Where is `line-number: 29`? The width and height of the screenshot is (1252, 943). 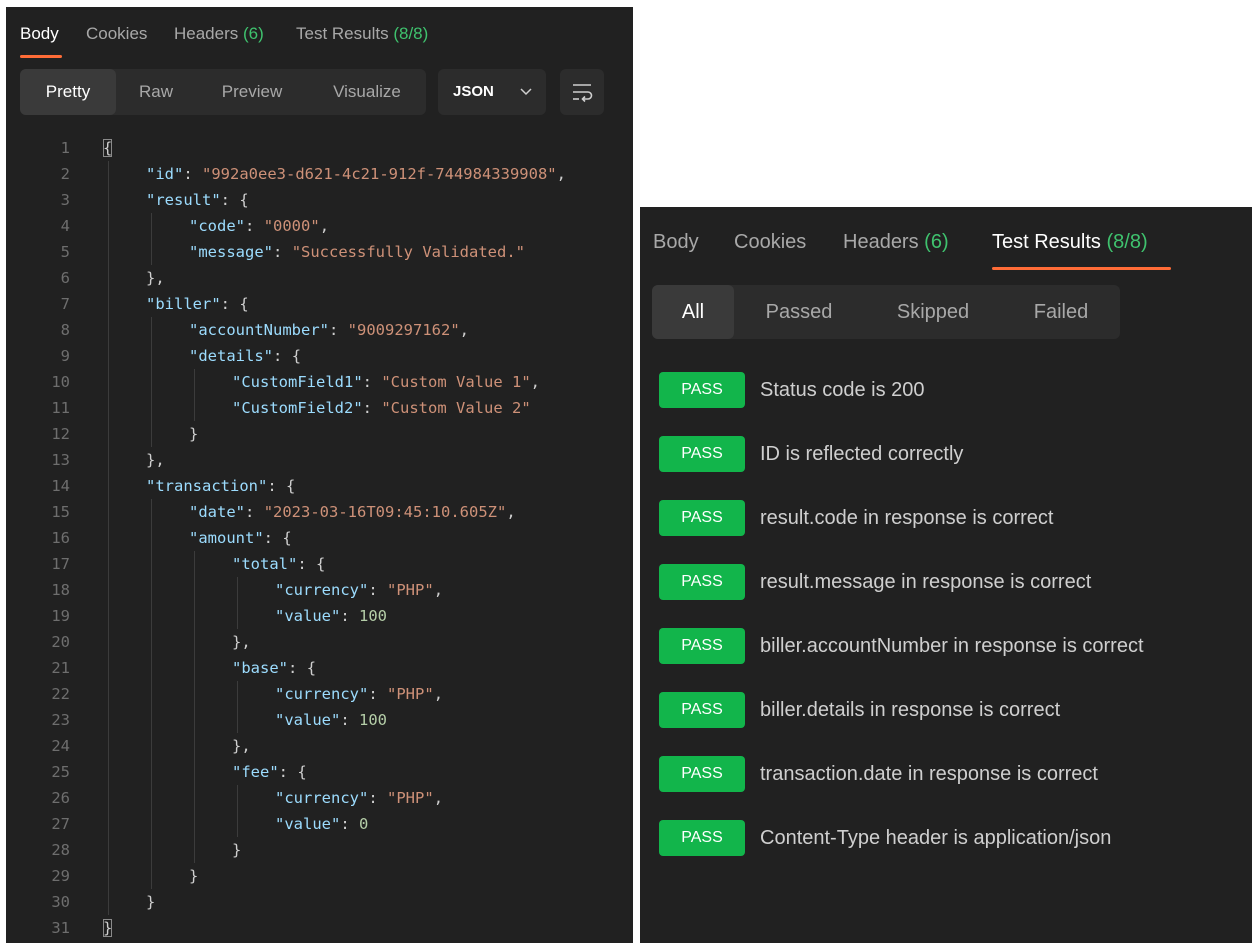
line-number: 29 is located at coordinates (60, 876).